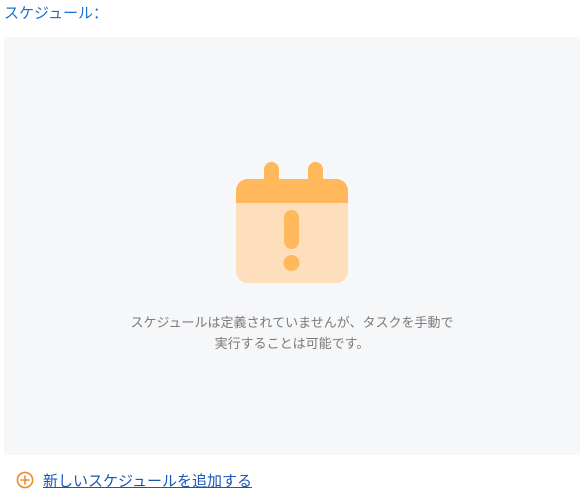  Describe the element at coordinates (292, 344) in the screenshot. I see `empty-state-line-2: 実行することは可能です。` at that location.